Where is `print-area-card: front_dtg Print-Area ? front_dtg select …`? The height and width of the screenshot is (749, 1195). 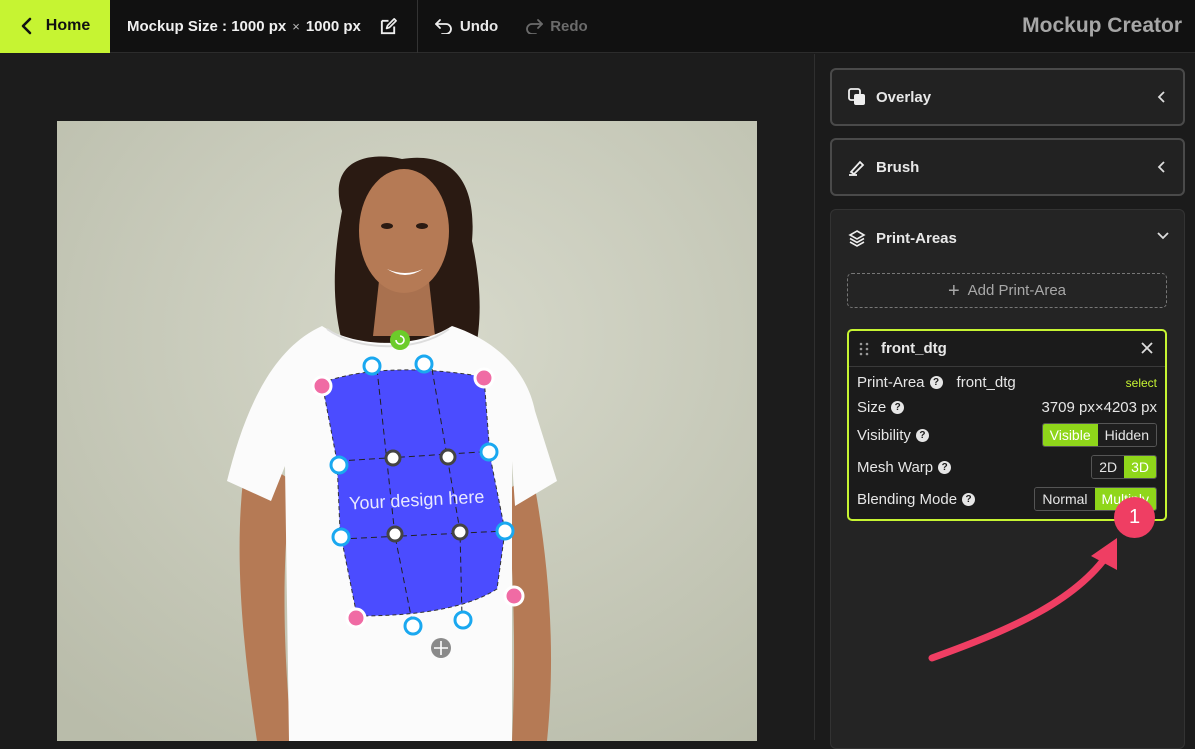 print-area-card: front_dtg Print-Area ? front_dtg select … is located at coordinates (1007, 425).